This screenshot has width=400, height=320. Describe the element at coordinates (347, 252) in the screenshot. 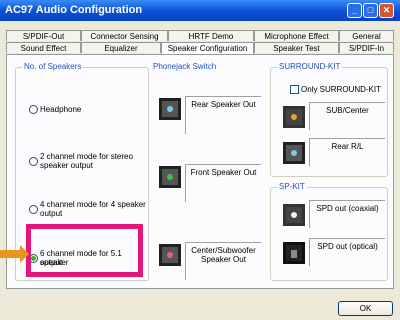

I see `spd-optical-box: SPD out (optical)` at that location.